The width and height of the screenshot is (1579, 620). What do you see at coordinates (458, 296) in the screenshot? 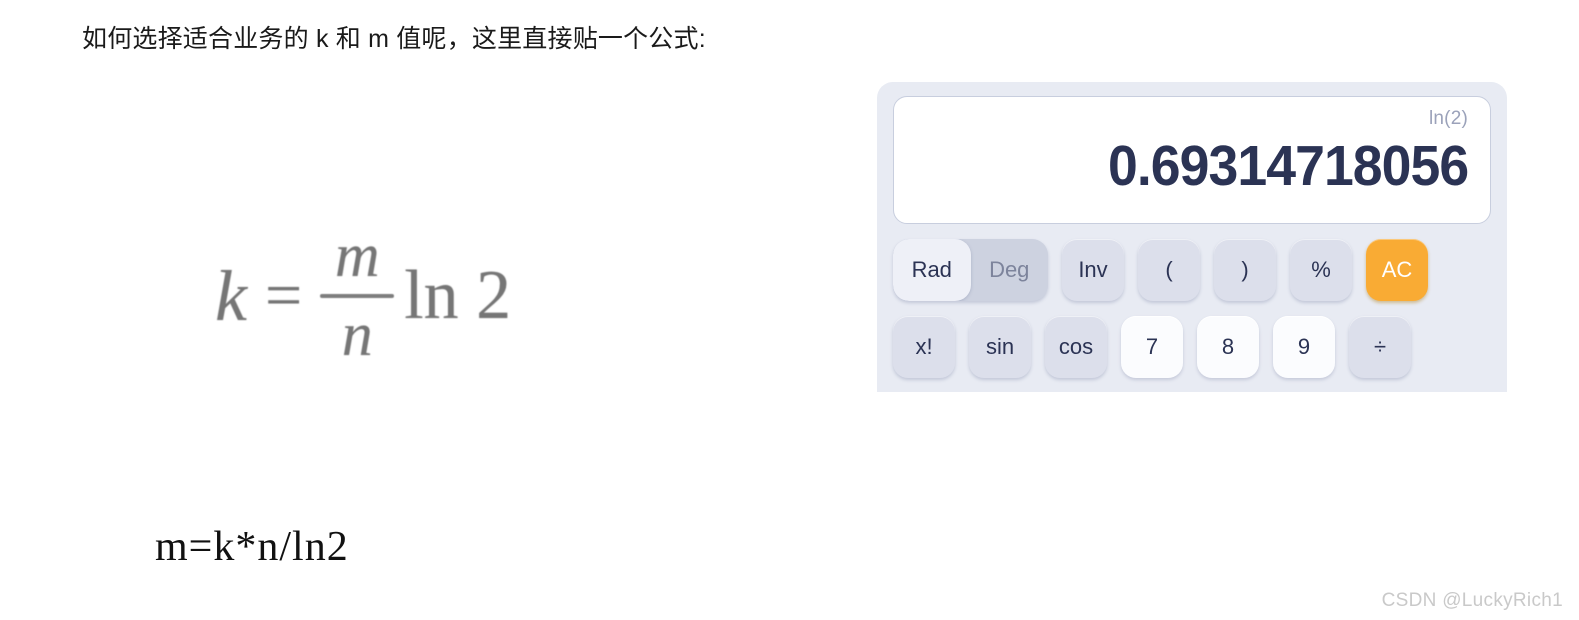
I see `formula-log-term: ln 2` at bounding box center [458, 296].